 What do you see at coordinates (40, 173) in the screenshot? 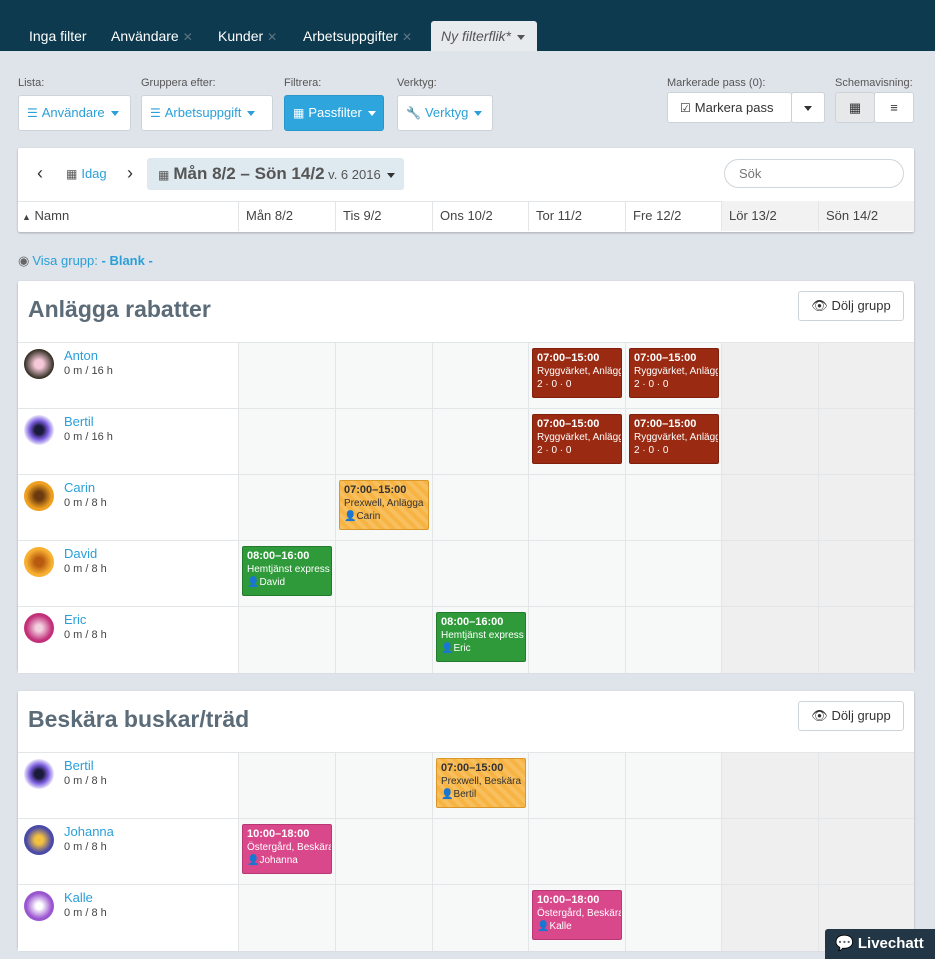
I see `prev-week-icon: ‹` at bounding box center [40, 173].